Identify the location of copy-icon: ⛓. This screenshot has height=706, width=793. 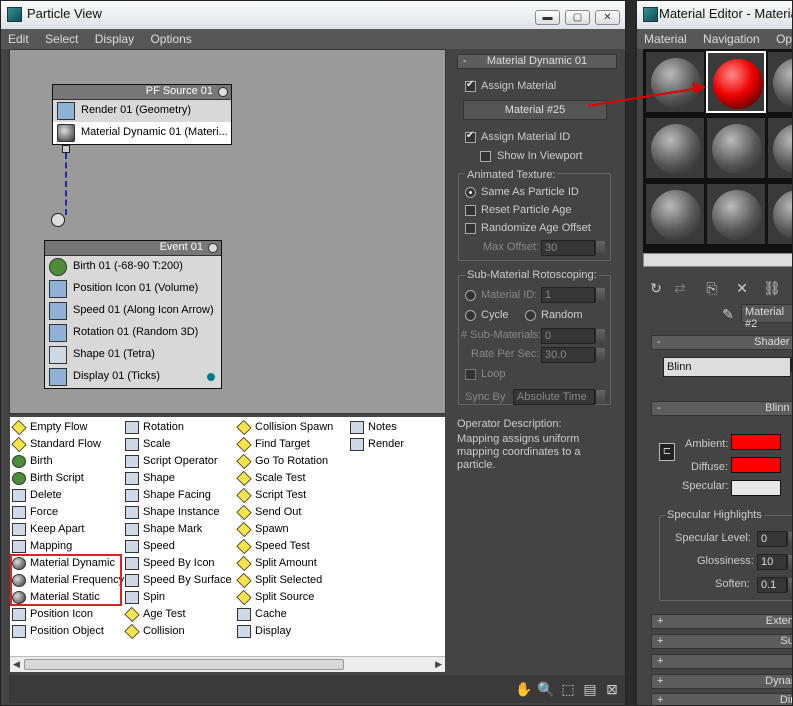
(772, 288).